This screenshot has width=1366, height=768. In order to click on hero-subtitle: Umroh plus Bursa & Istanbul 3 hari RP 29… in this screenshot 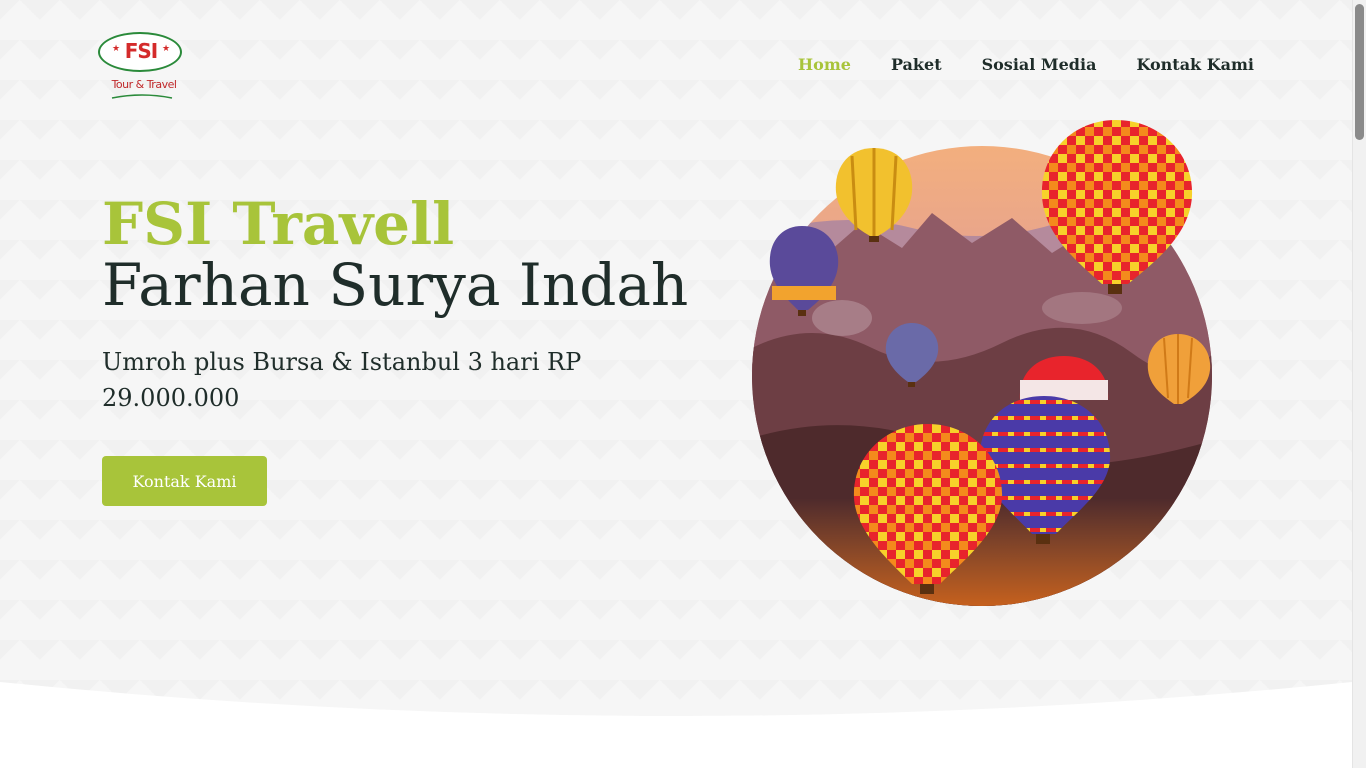, I will do `click(342, 380)`.